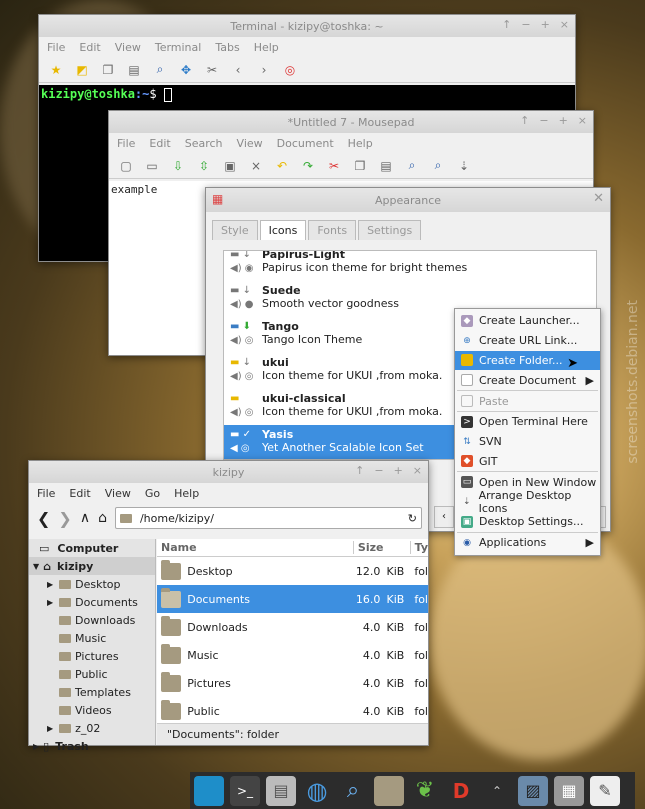 The width and height of the screenshot is (645, 809). Describe the element at coordinates (317, 791) in the screenshot. I see `browser-globe-icon: ◍` at that location.